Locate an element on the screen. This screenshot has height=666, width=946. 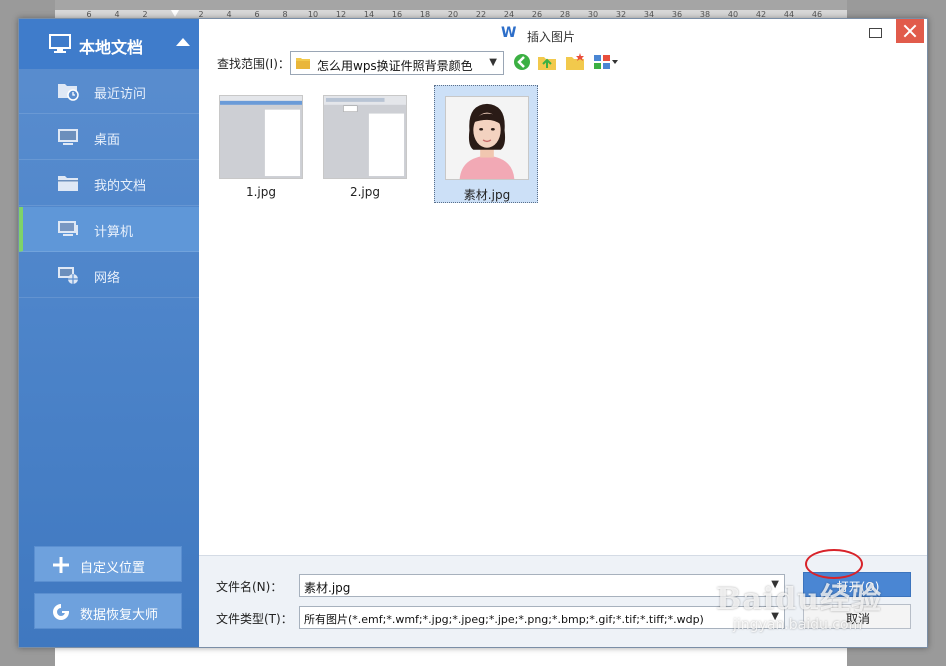
file-item: 2.jpg is located at coordinates (365, 144).